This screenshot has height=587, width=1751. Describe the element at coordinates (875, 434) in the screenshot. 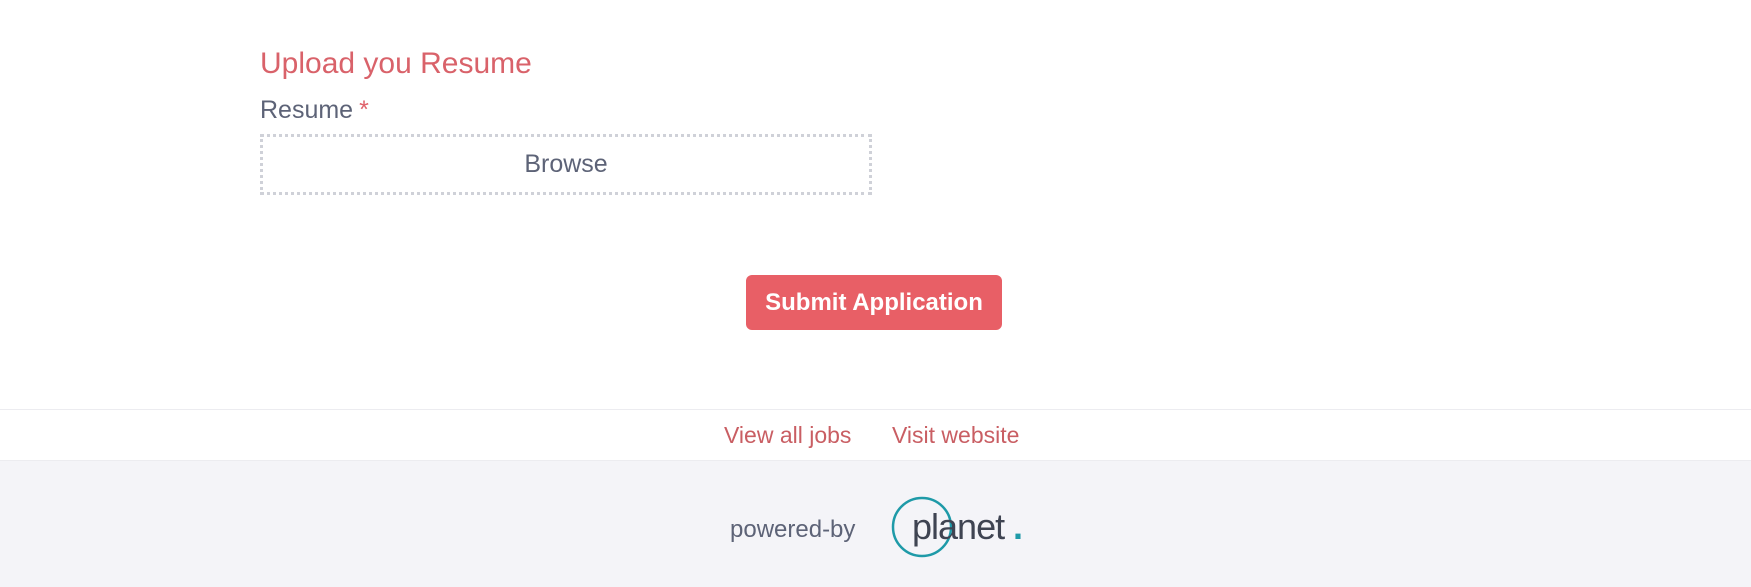

I see `footer-links-bar: View all jobs Visit website` at that location.